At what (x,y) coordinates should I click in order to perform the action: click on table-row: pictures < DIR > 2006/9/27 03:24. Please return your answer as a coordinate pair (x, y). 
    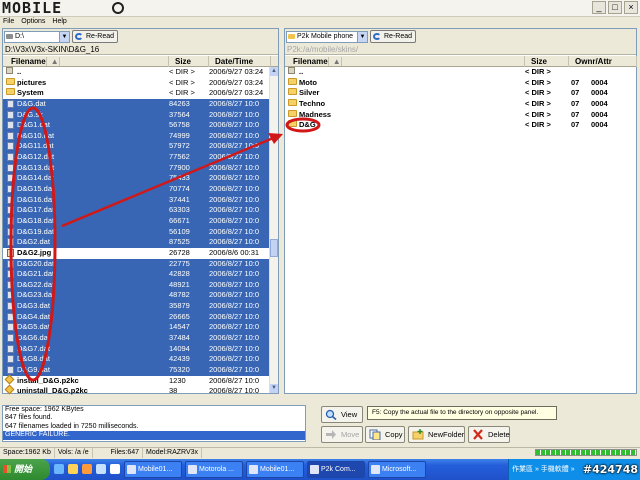
    Looking at the image, I should click on (140, 83).